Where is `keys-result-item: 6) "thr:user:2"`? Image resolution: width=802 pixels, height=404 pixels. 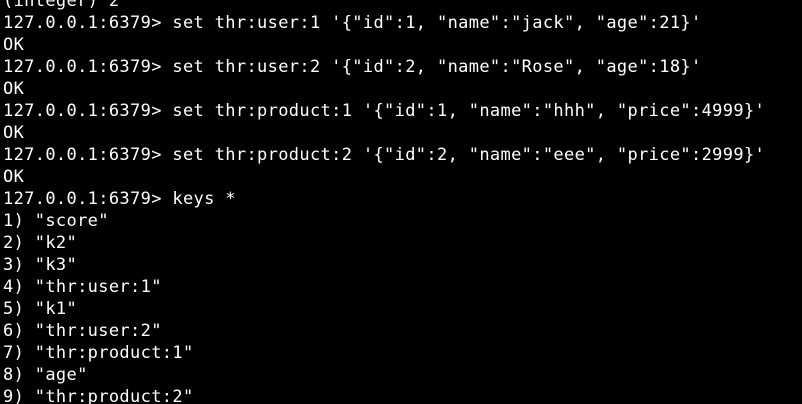 keys-result-item: 6) "thr:user:2" is located at coordinates (82, 331).